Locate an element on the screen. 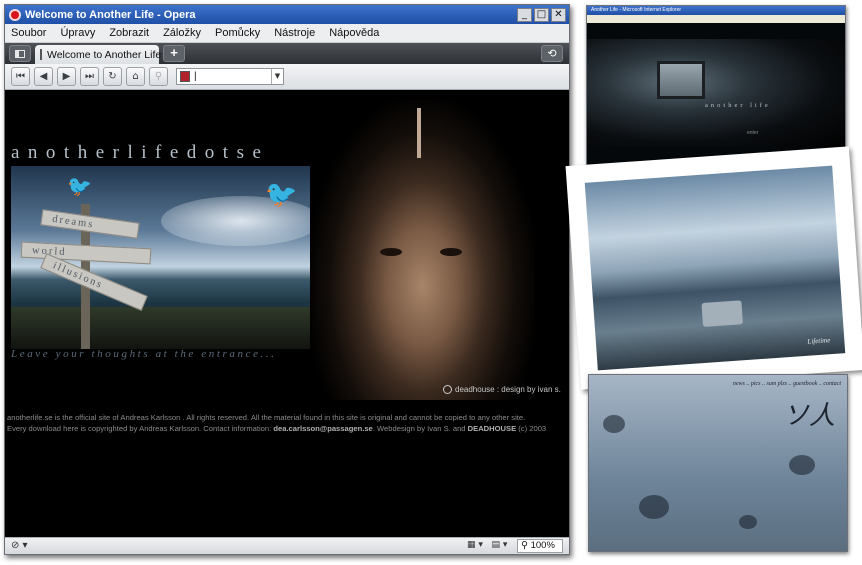 The image size is (862, 565). menu-soubor: Soubor is located at coordinates (28, 33).